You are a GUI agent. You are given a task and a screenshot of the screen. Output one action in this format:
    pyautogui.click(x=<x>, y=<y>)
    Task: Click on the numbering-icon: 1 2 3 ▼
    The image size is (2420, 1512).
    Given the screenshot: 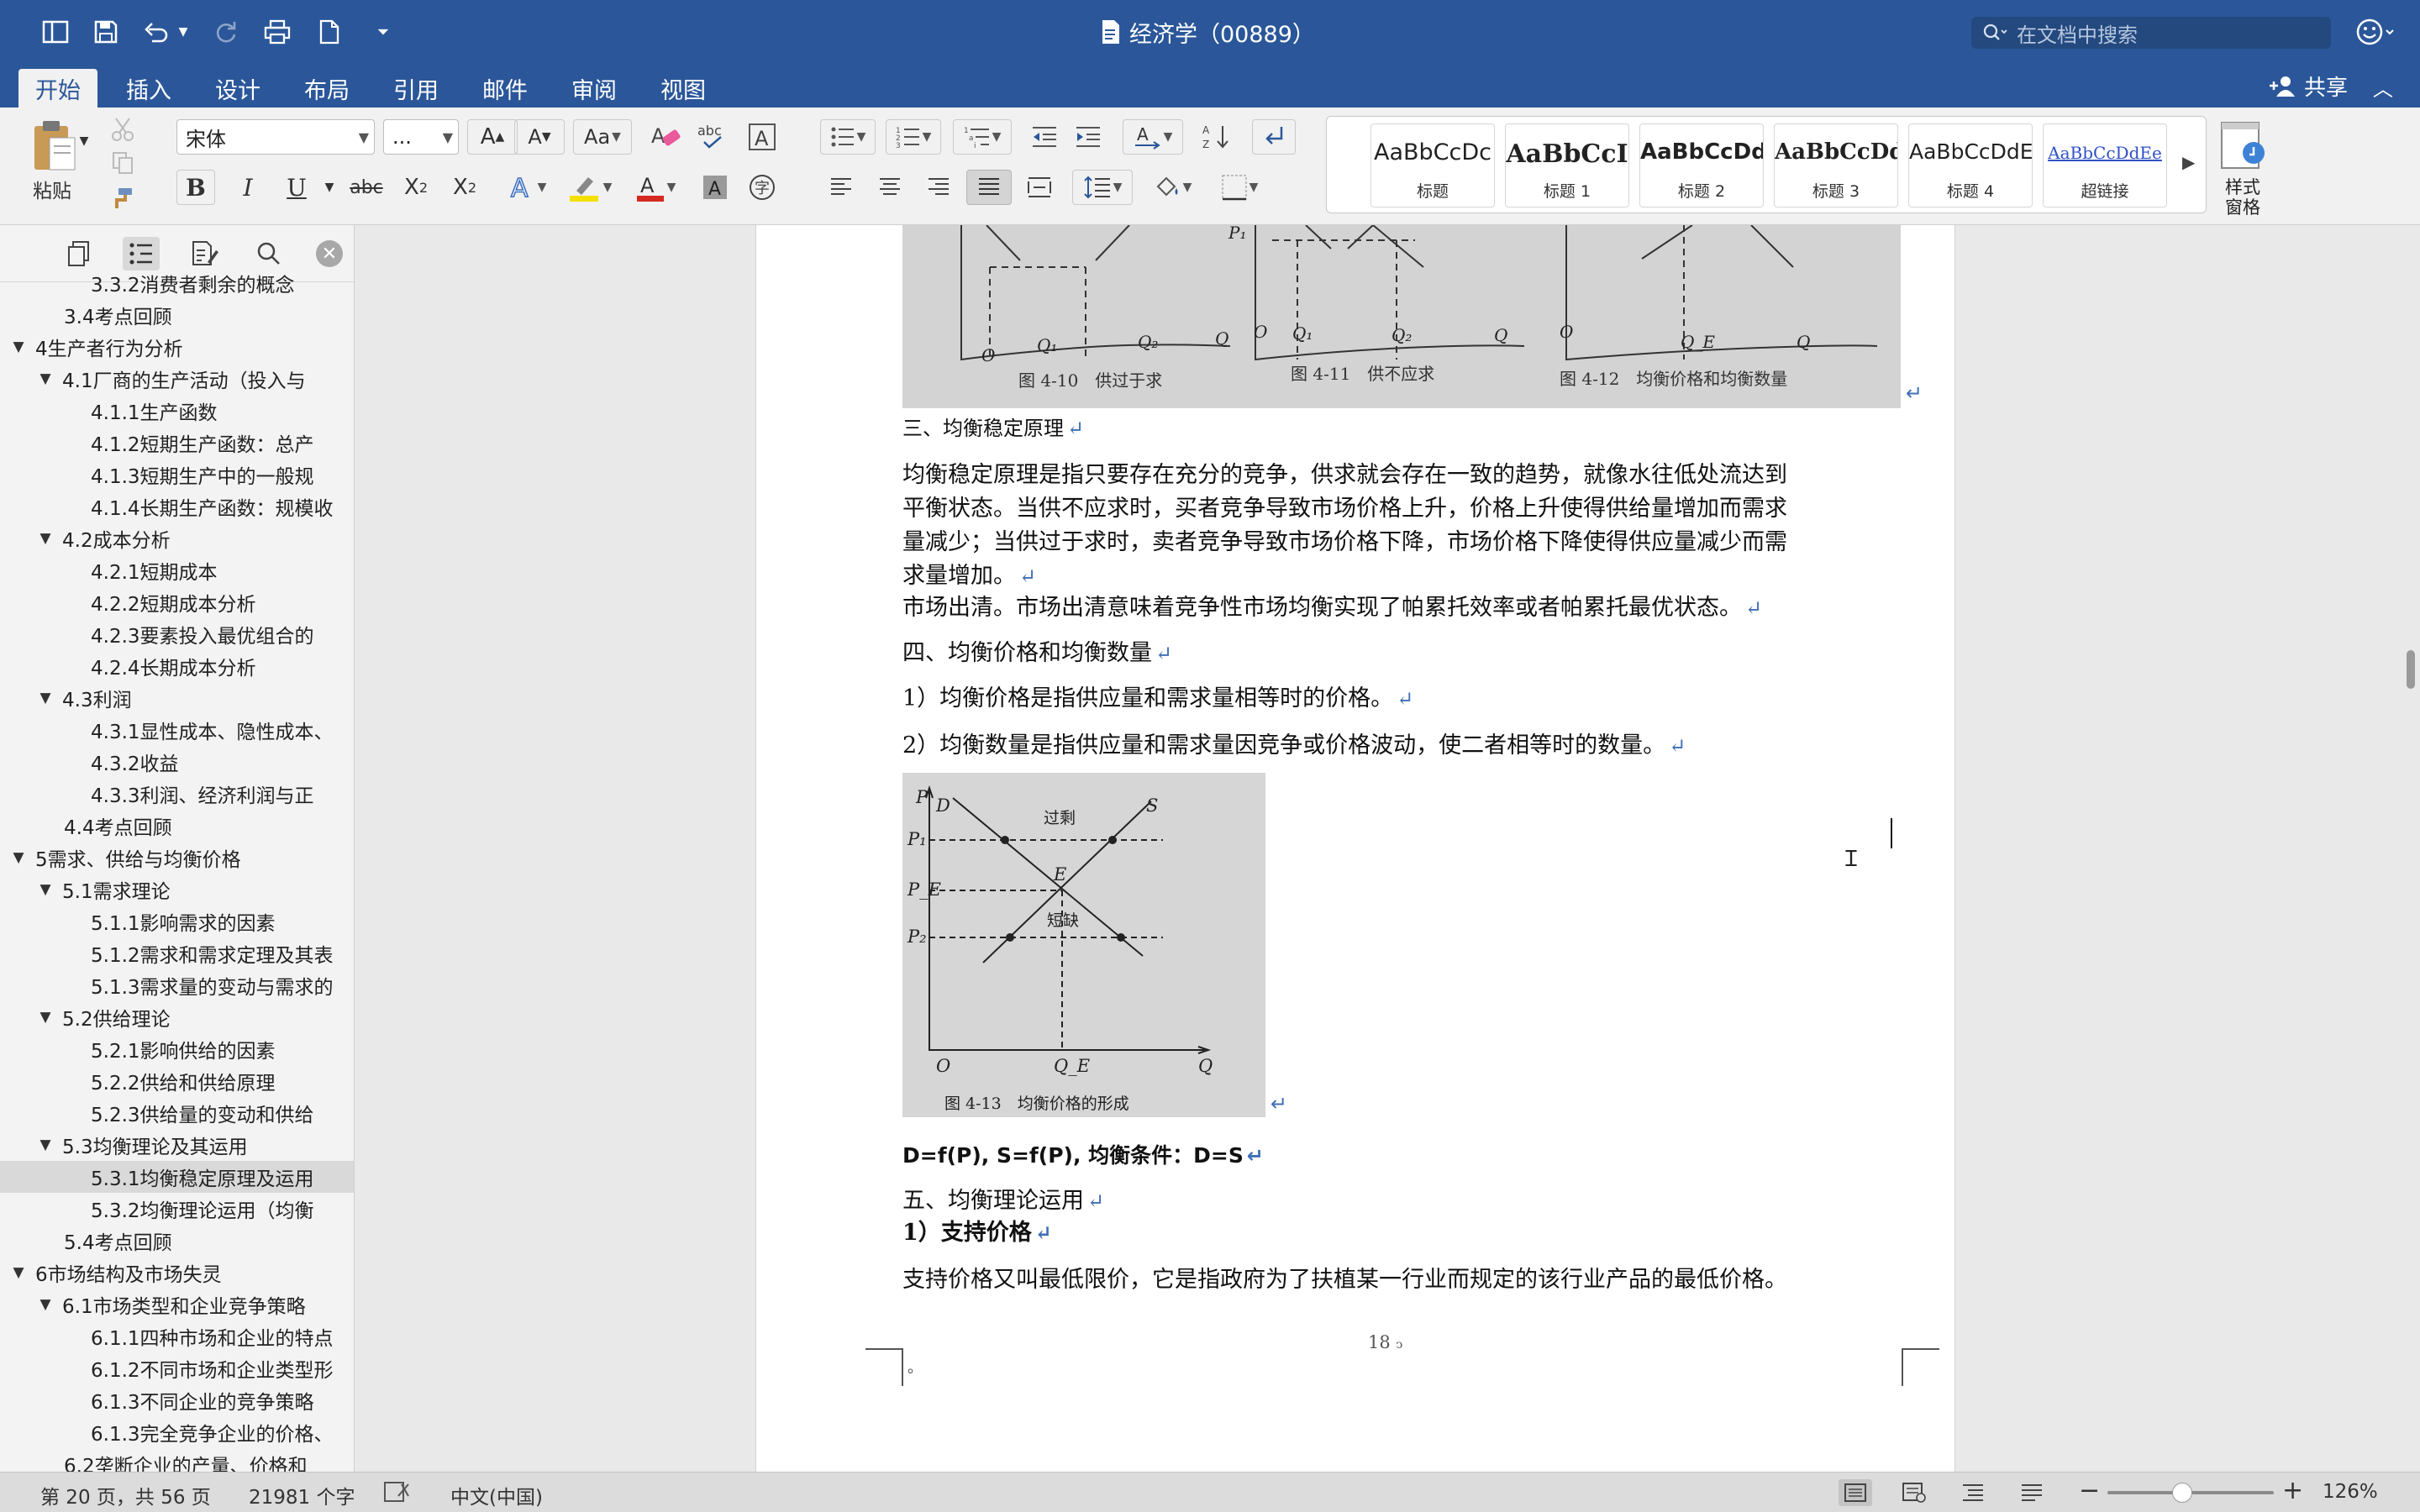 What is the action you would take?
    pyautogui.click(x=913, y=137)
    